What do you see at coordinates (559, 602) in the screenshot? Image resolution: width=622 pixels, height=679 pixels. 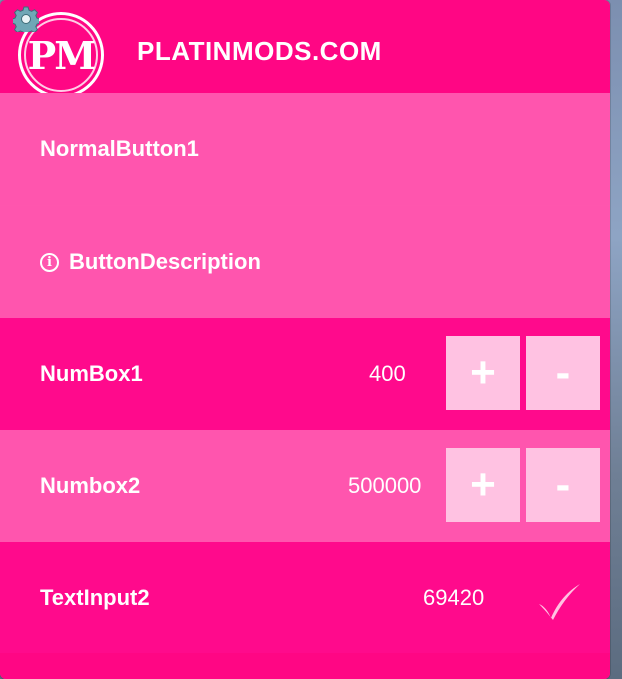 I see `checkmark-icon` at bounding box center [559, 602].